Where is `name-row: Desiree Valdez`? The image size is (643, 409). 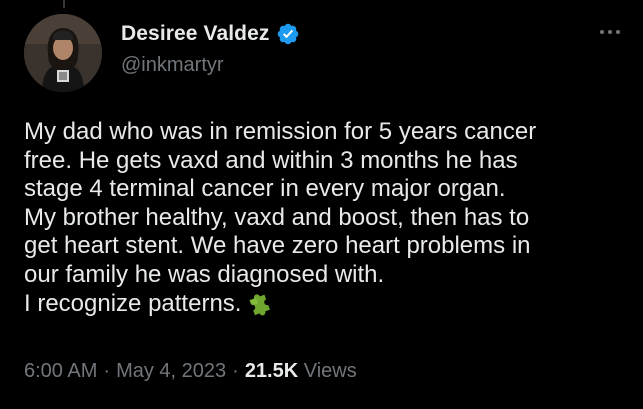 name-row: Desiree Valdez is located at coordinates (210, 34).